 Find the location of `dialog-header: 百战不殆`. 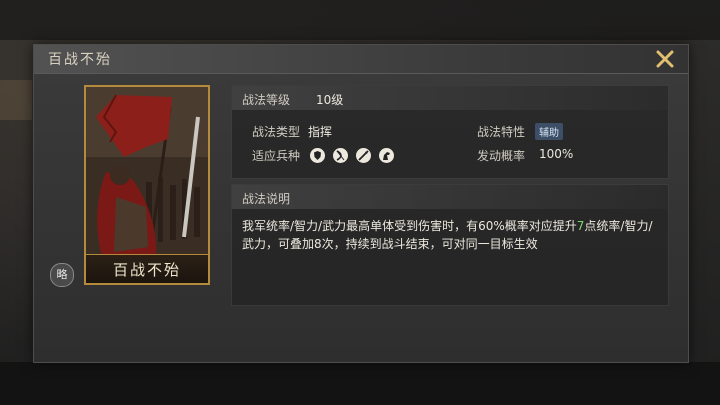

dialog-header: 百战不殆 is located at coordinates (361, 59).